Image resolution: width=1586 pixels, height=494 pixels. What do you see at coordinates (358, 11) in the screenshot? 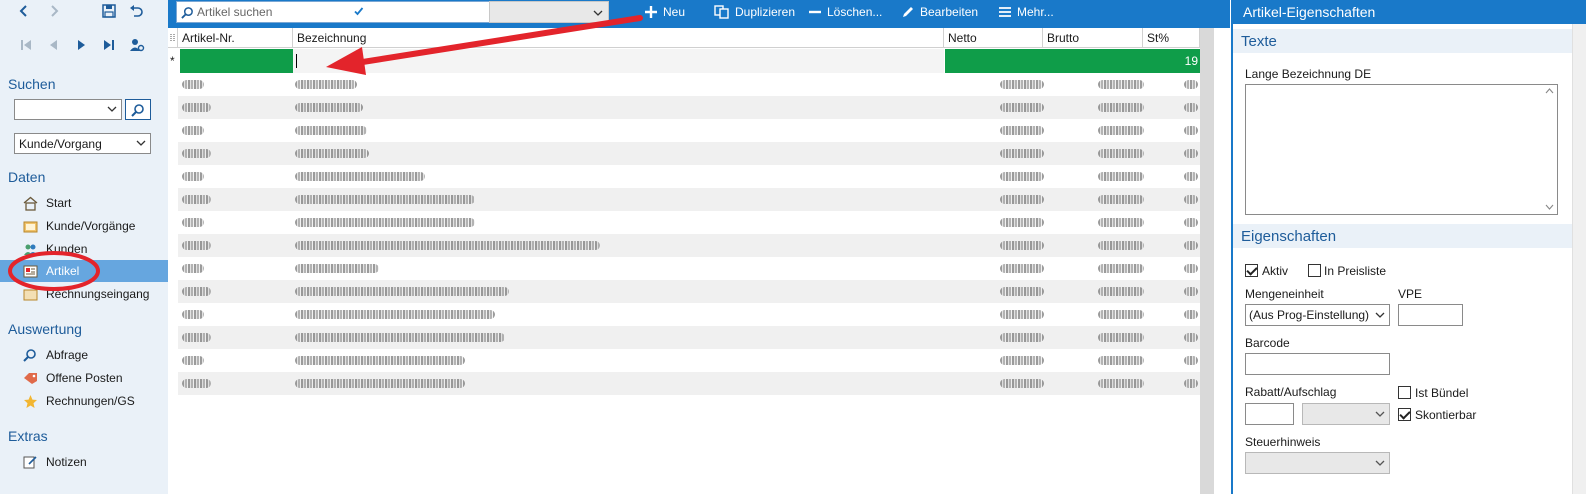
I see `checkbox-box` at bounding box center [358, 11].